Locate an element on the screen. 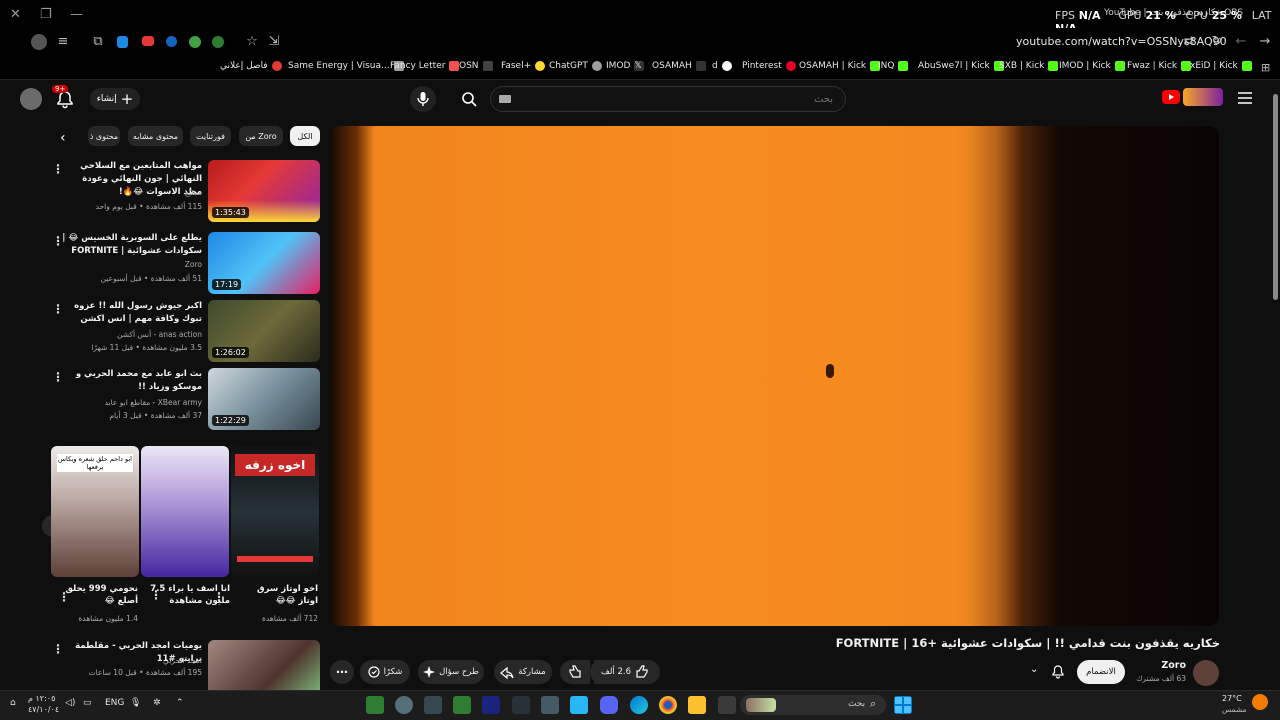 This screenshot has height=720, width=1280. network-icon: ▭ is located at coordinates (87, 703).